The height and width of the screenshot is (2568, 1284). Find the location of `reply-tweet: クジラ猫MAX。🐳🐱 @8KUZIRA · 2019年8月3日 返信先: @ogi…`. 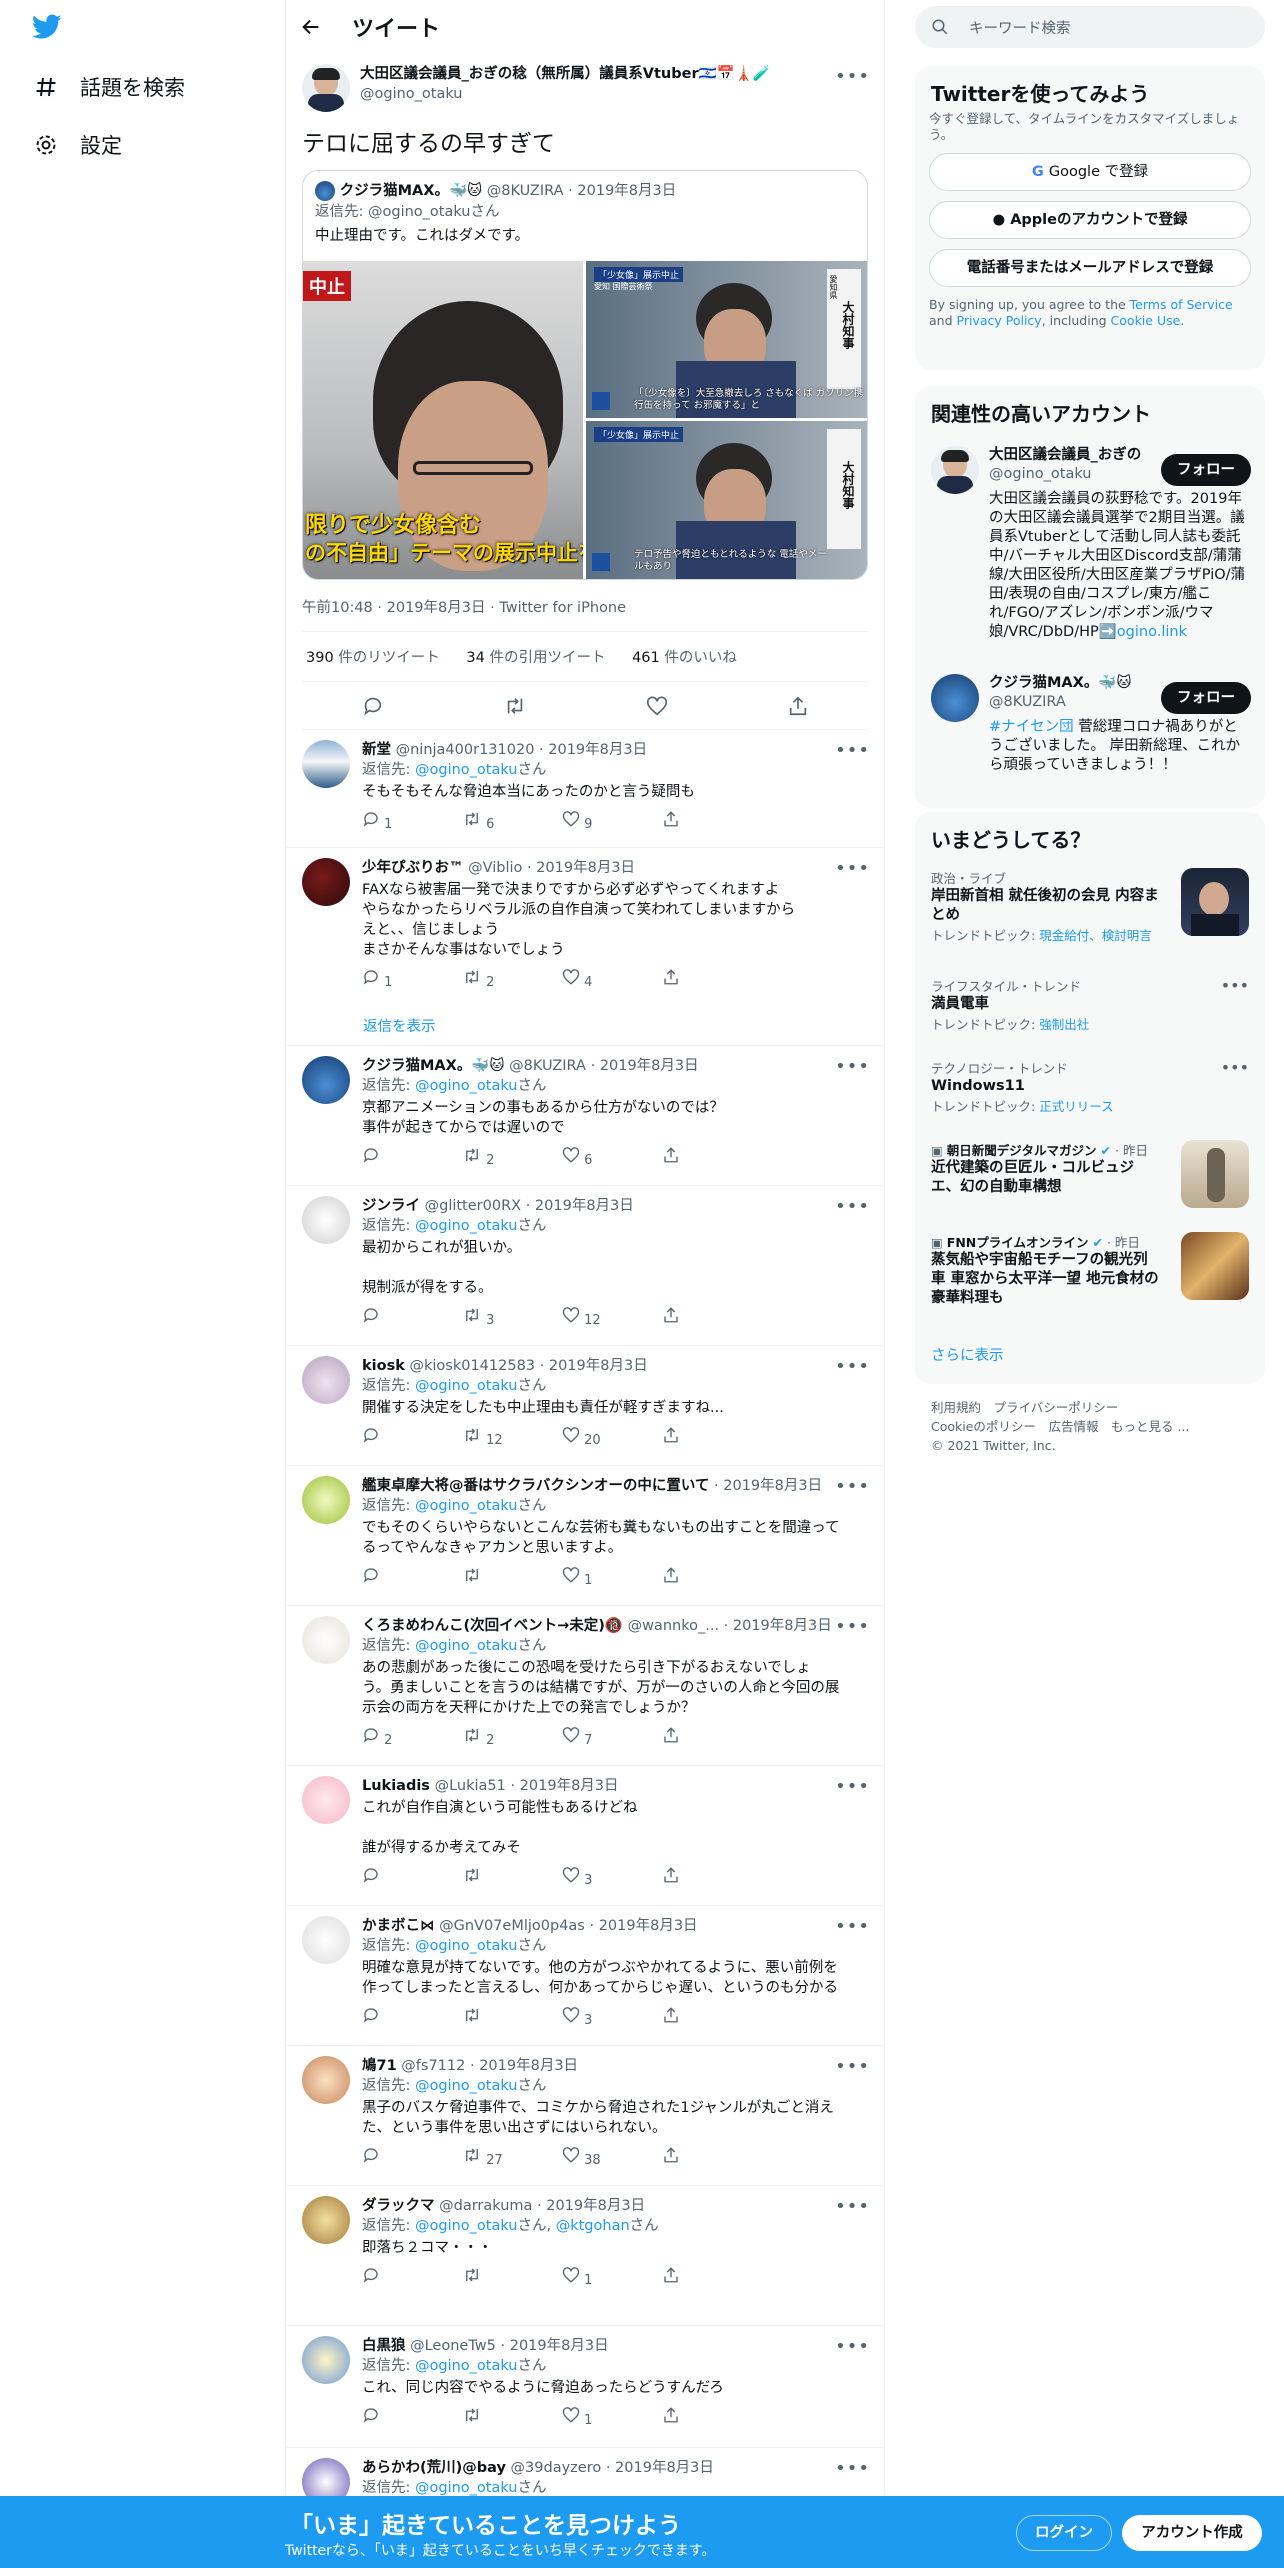

reply-tweet: クジラ猫MAX。🐳🐱 @8KUZIRA · 2019年8月3日 返信先: @ogi… is located at coordinates (585, 1116).